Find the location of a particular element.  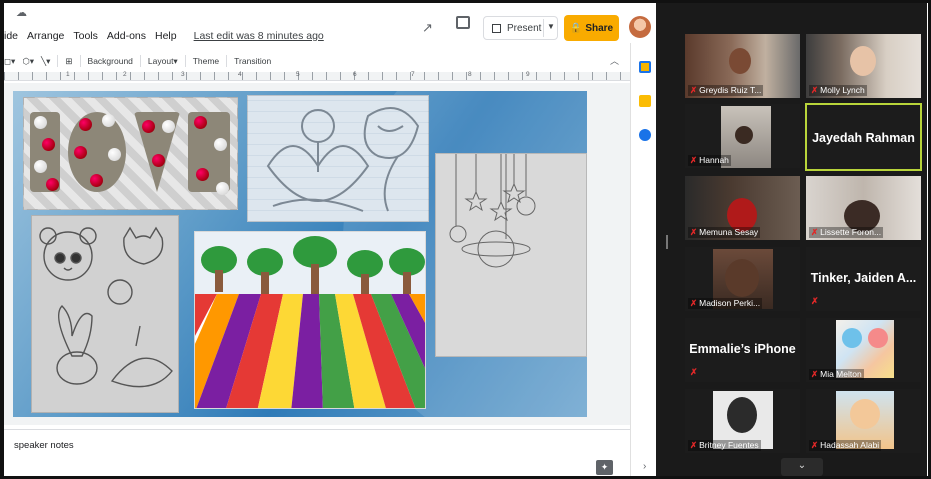

love-ornament-artwork is located at coordinates (130, 153).